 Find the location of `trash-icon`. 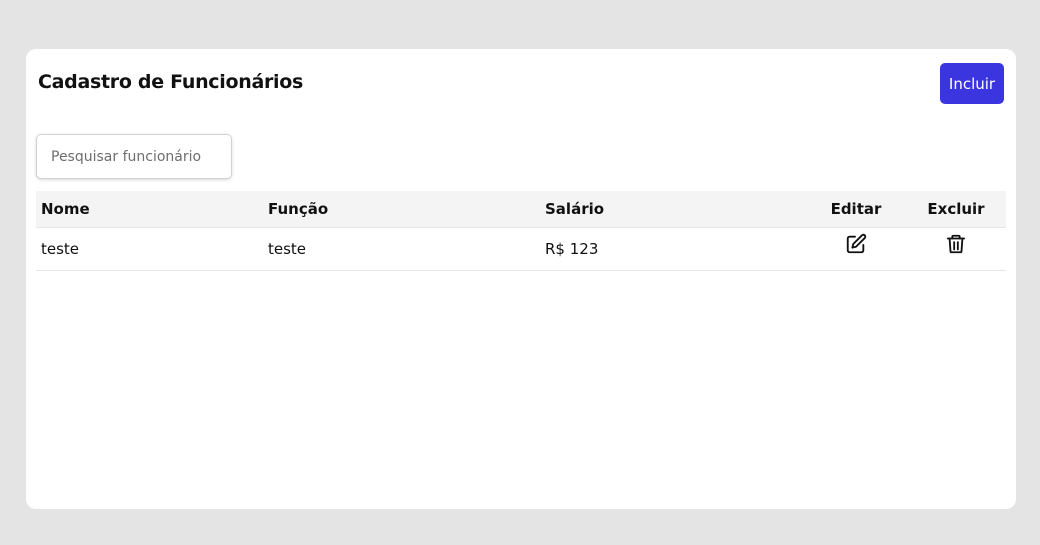

trash-icon is located at coordinates (956, 244).